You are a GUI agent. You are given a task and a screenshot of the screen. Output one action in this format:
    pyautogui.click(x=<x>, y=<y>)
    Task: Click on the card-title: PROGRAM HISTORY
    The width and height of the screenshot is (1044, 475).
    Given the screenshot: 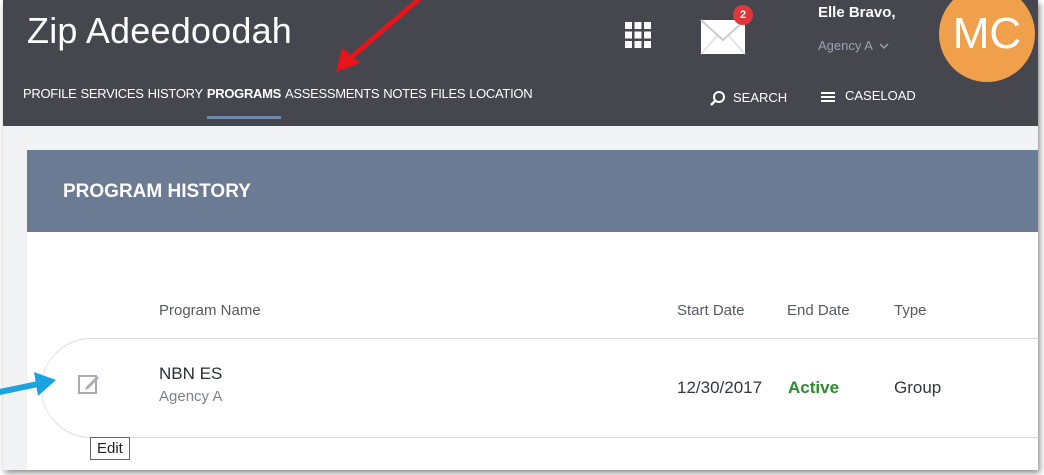 What is the action you would take?
    pyautogui.click(x=157, y=191)
    